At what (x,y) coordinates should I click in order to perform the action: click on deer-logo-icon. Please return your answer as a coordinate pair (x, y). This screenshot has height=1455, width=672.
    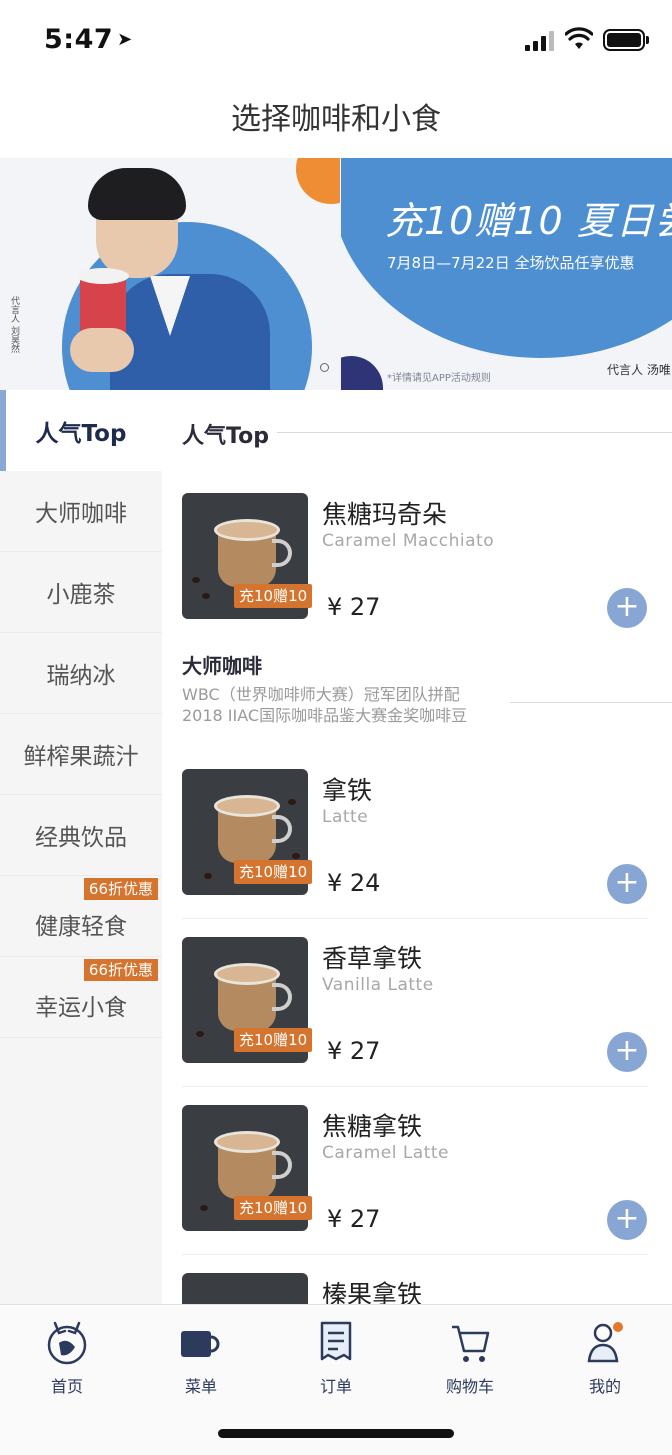
    Looking at the image, I should click on (67, 1343).